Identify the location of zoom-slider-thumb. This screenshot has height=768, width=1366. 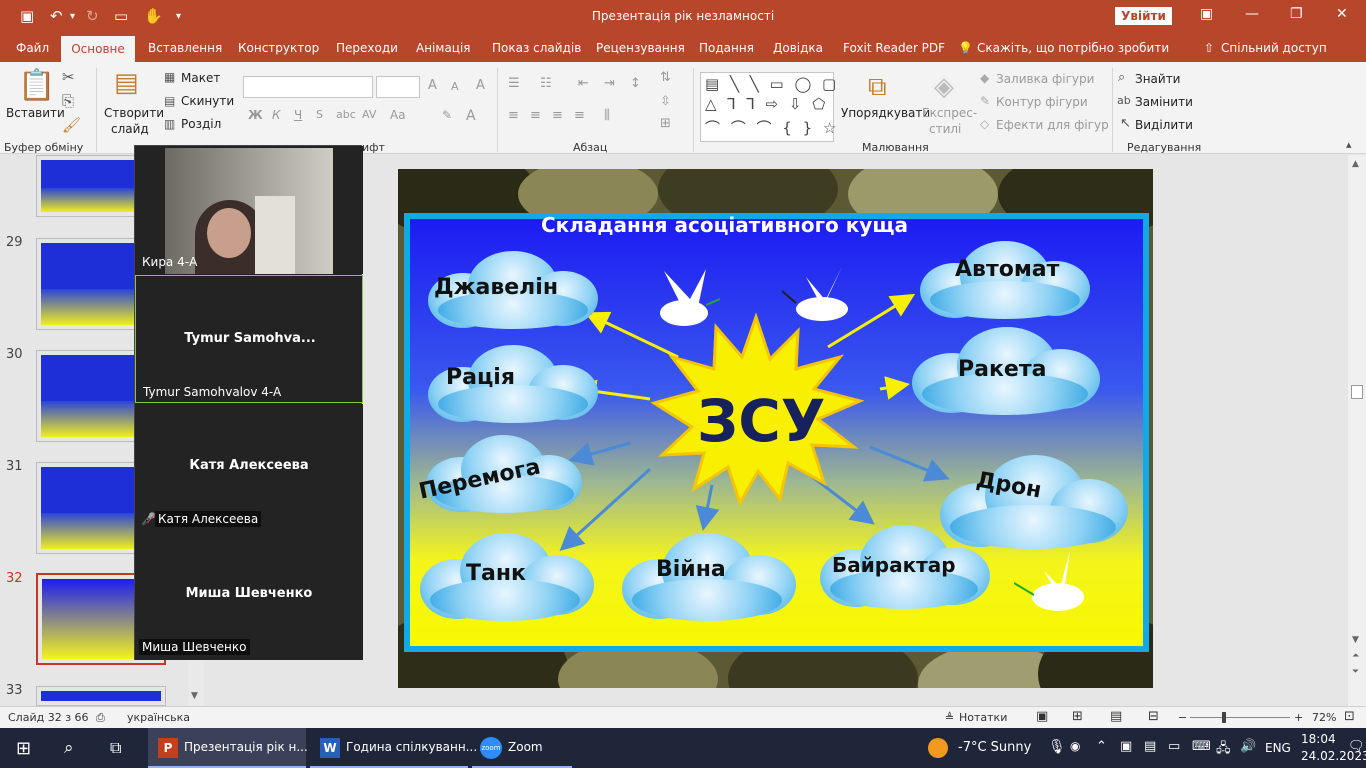
(1224, 717).